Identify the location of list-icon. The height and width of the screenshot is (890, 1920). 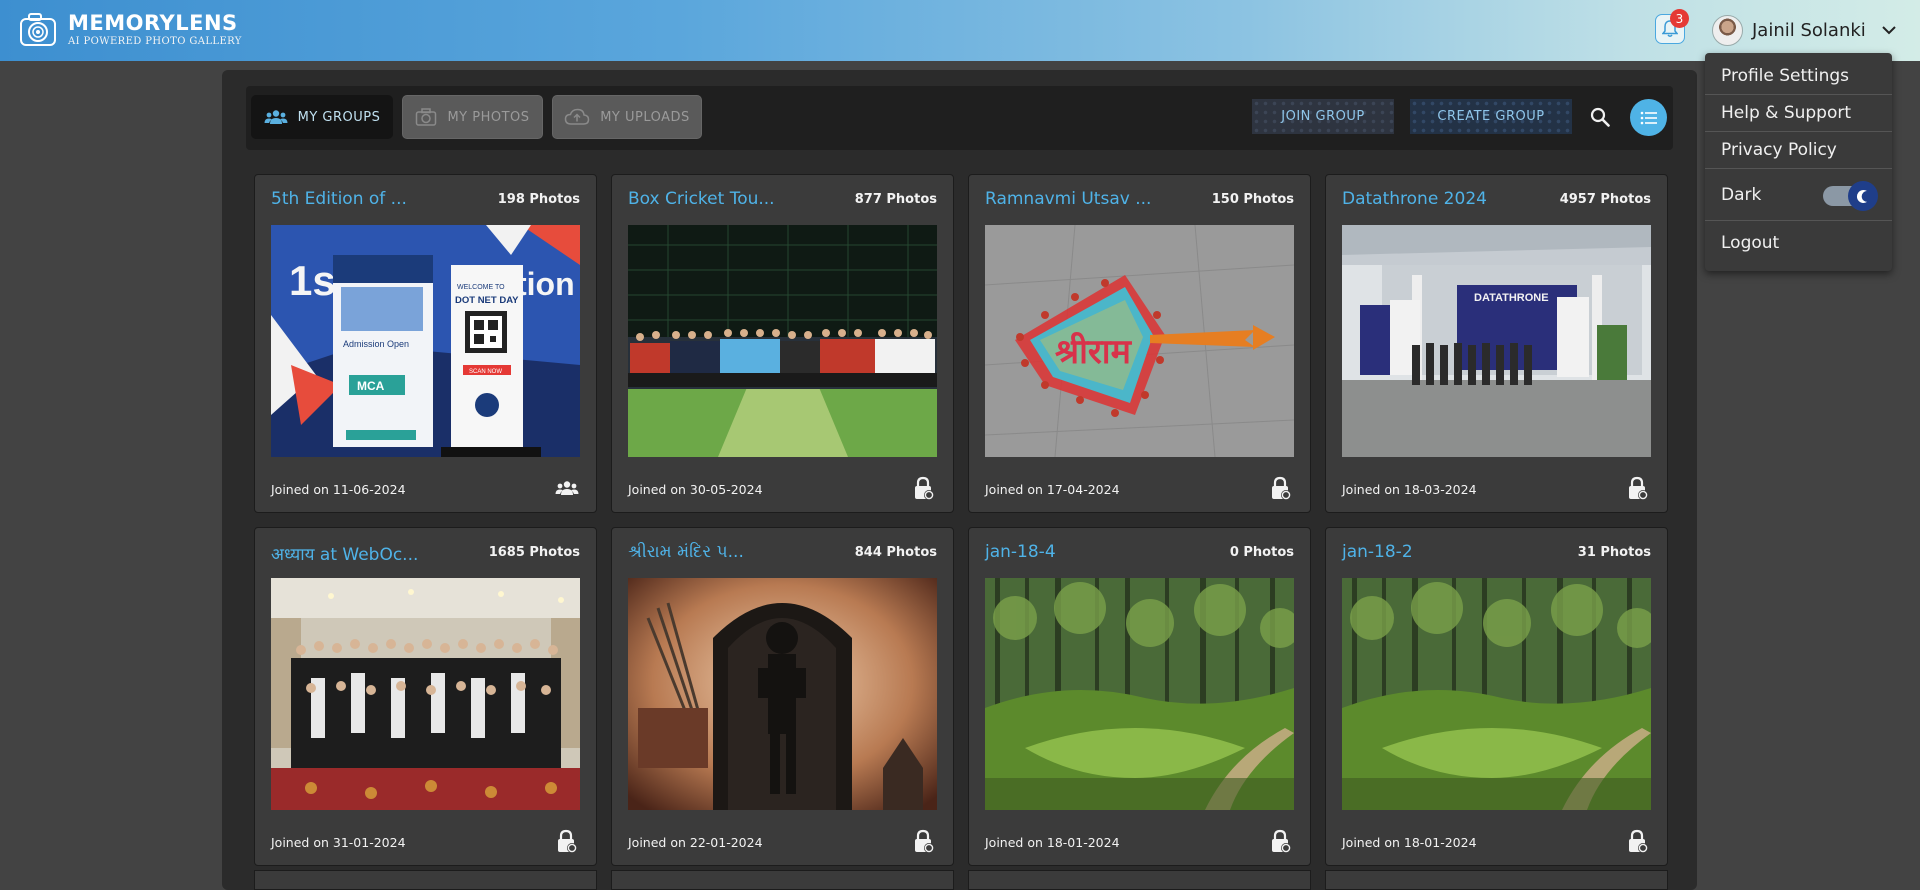
(1648, 117).